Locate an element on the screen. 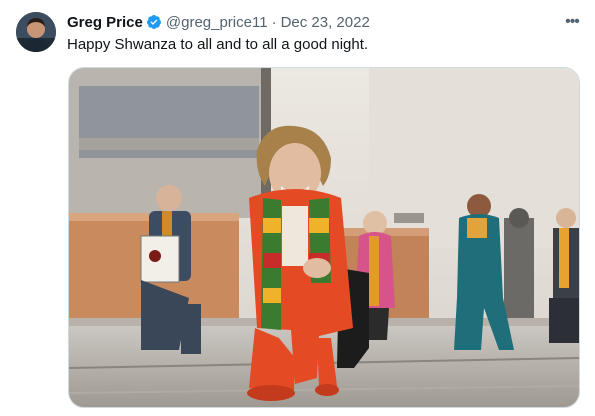 This screenshot has height=416, width=595. handle: @greg_price11 is located at coordinates (217, 22).